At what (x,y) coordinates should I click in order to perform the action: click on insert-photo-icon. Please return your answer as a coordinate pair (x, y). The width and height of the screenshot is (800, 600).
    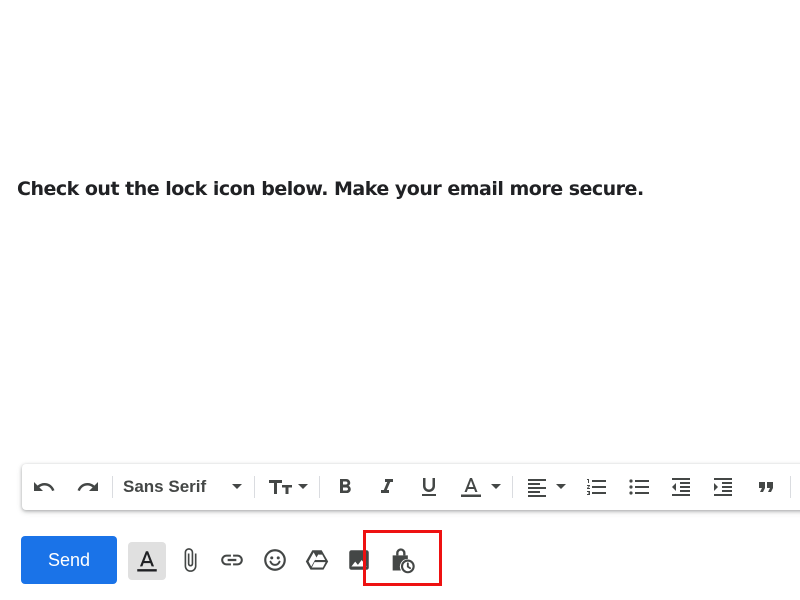
    Looking at the image, I should click on (359, 560).